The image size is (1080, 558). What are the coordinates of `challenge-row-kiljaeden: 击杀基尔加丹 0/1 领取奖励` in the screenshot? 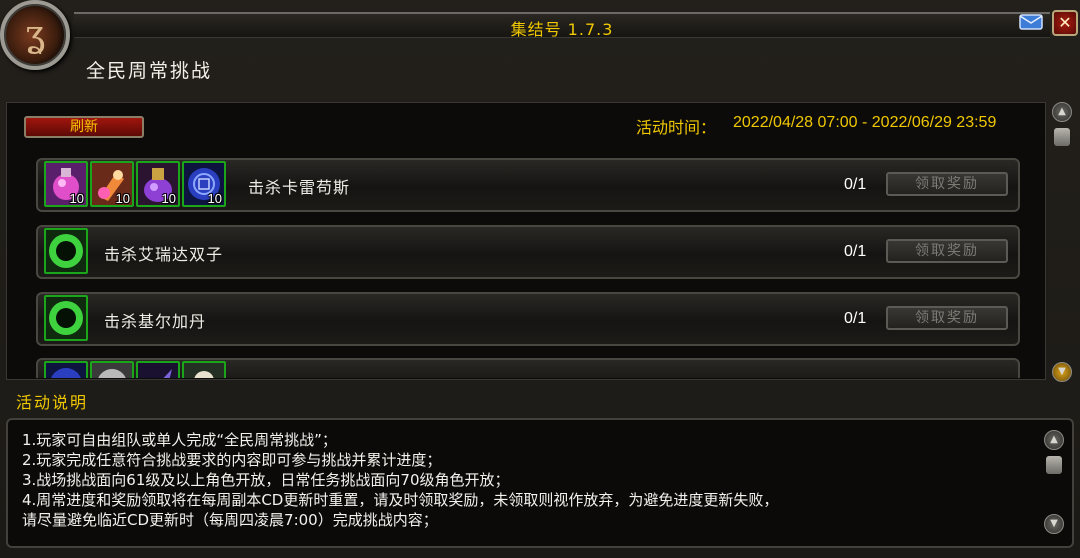 It's located at (528, 319).